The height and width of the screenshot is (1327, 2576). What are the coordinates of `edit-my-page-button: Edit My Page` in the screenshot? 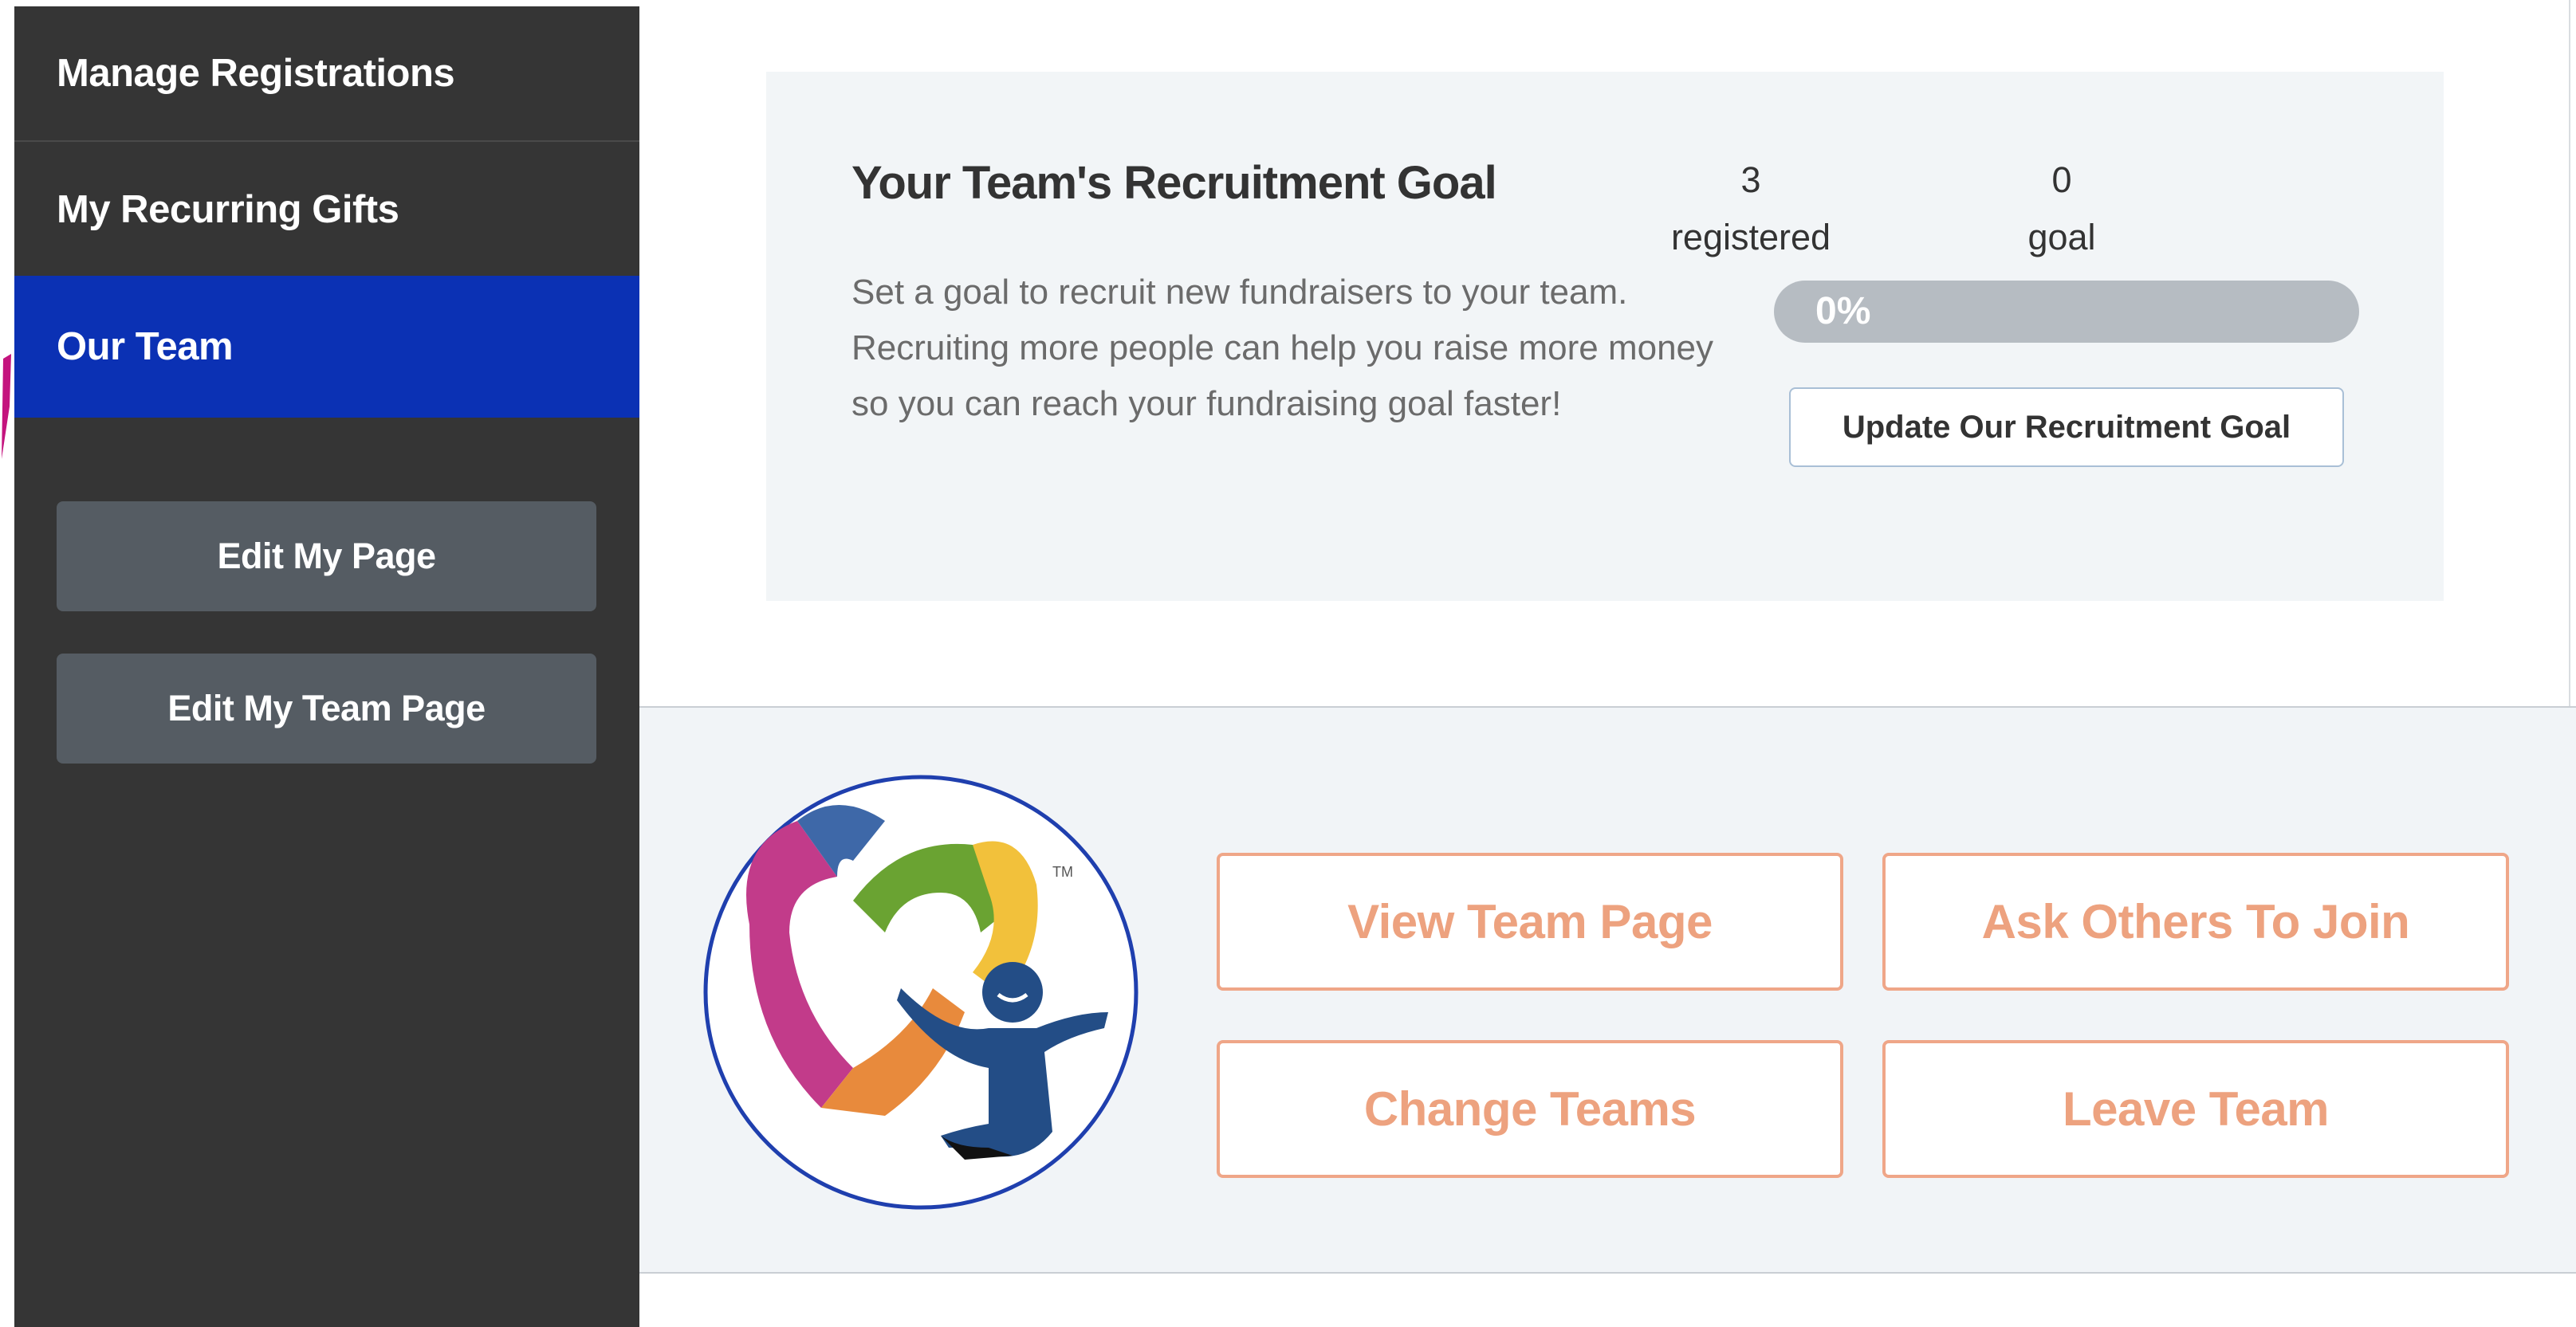 It's located at (327, 556).